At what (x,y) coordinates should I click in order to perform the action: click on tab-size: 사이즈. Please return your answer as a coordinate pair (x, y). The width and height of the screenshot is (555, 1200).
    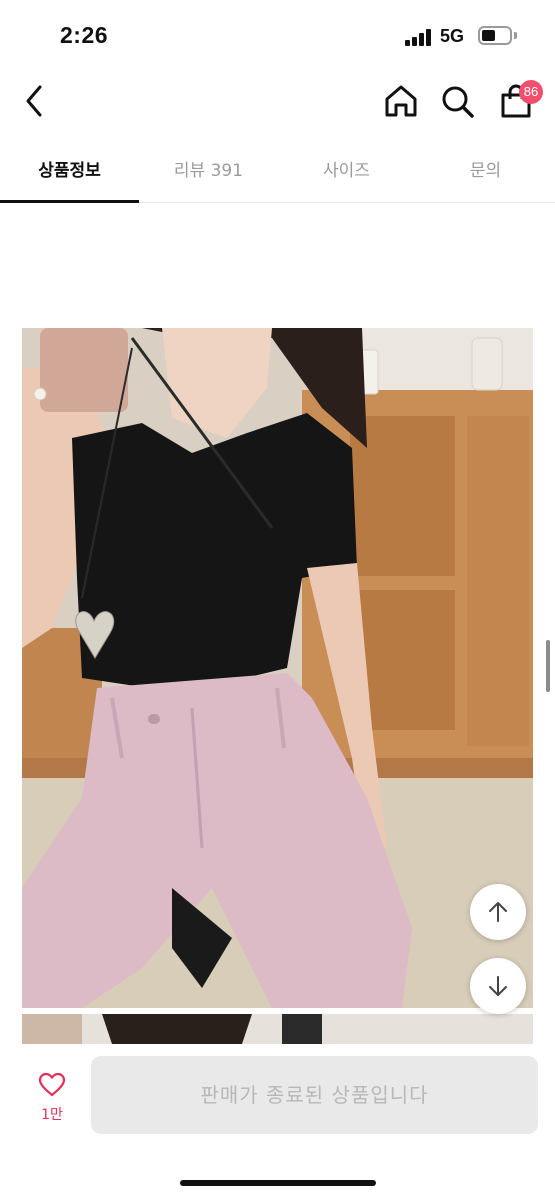
    Looking at the image, I should click on (346, 171).